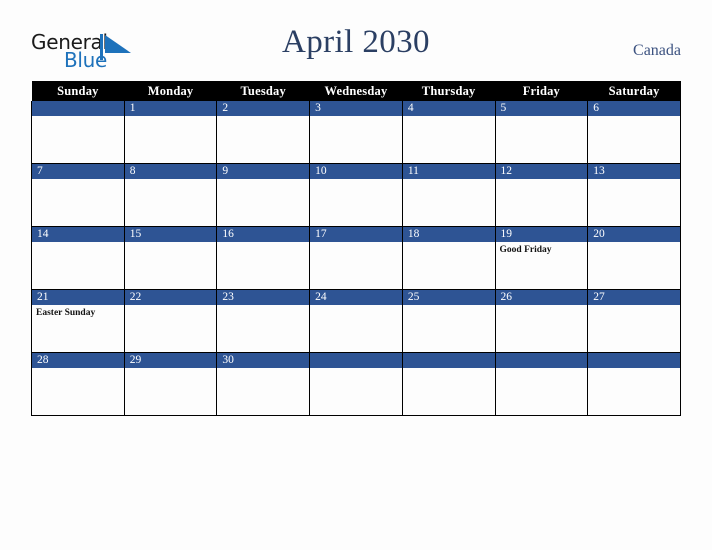  What do you see at coordinates (634, 108) in the screenshot?
I see `day-number: 6` at bounding box center [634, 108].